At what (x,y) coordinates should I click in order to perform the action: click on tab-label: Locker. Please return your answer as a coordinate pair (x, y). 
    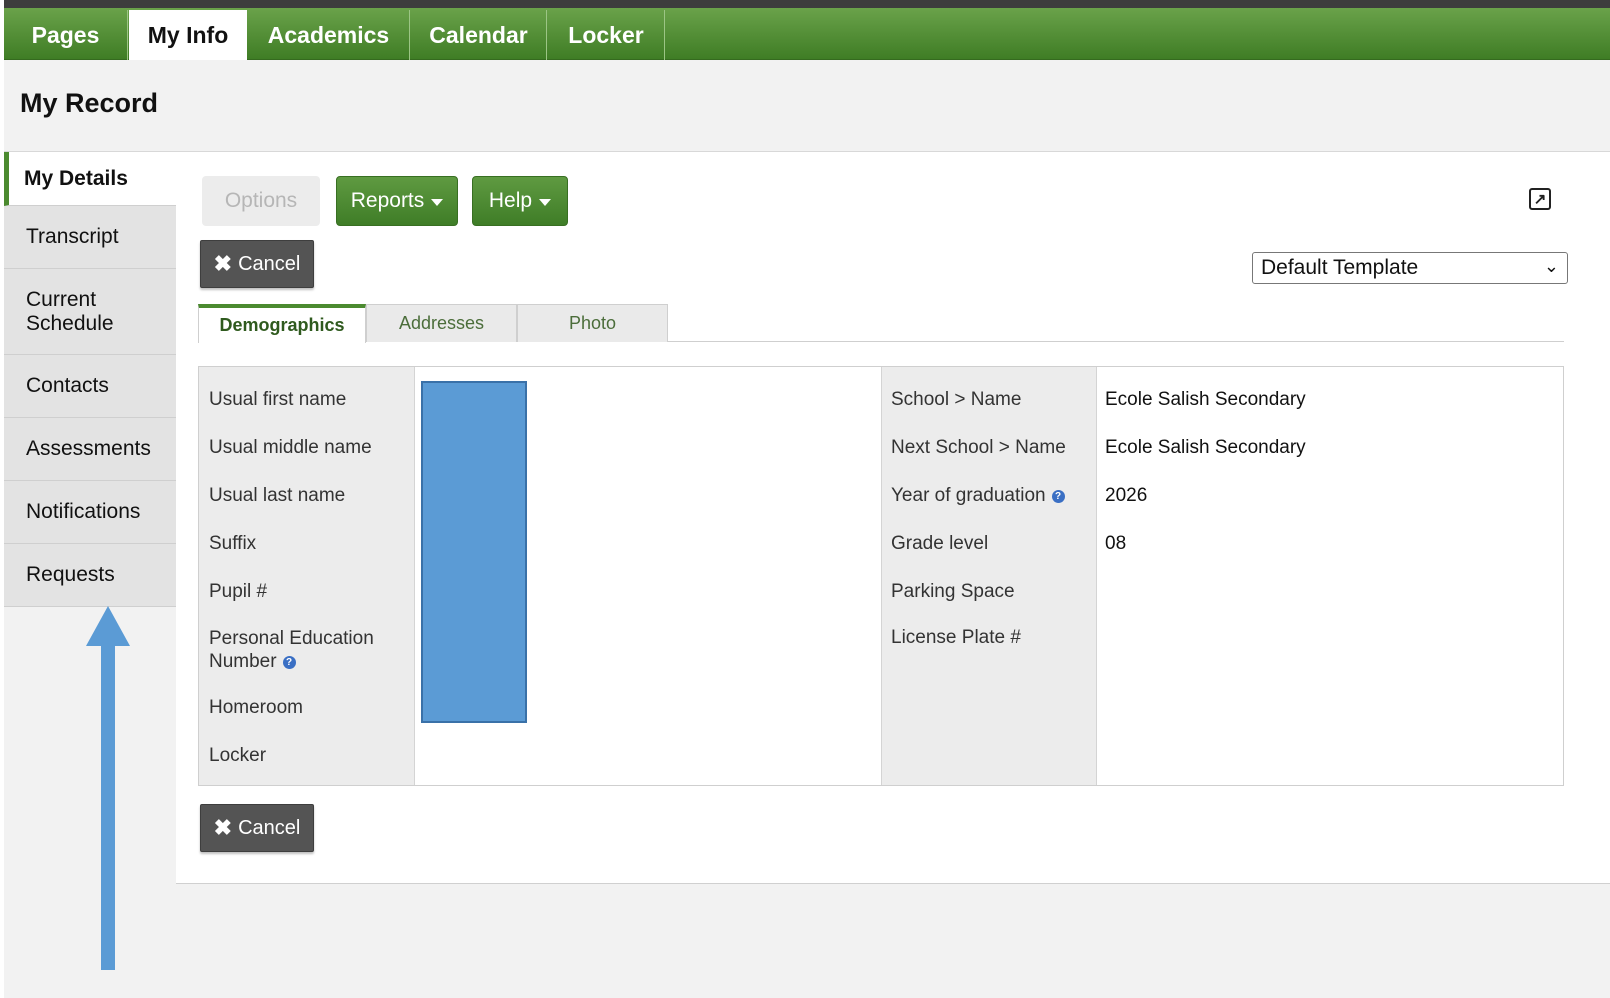
    Looking at the image, I should click on (606, 34).